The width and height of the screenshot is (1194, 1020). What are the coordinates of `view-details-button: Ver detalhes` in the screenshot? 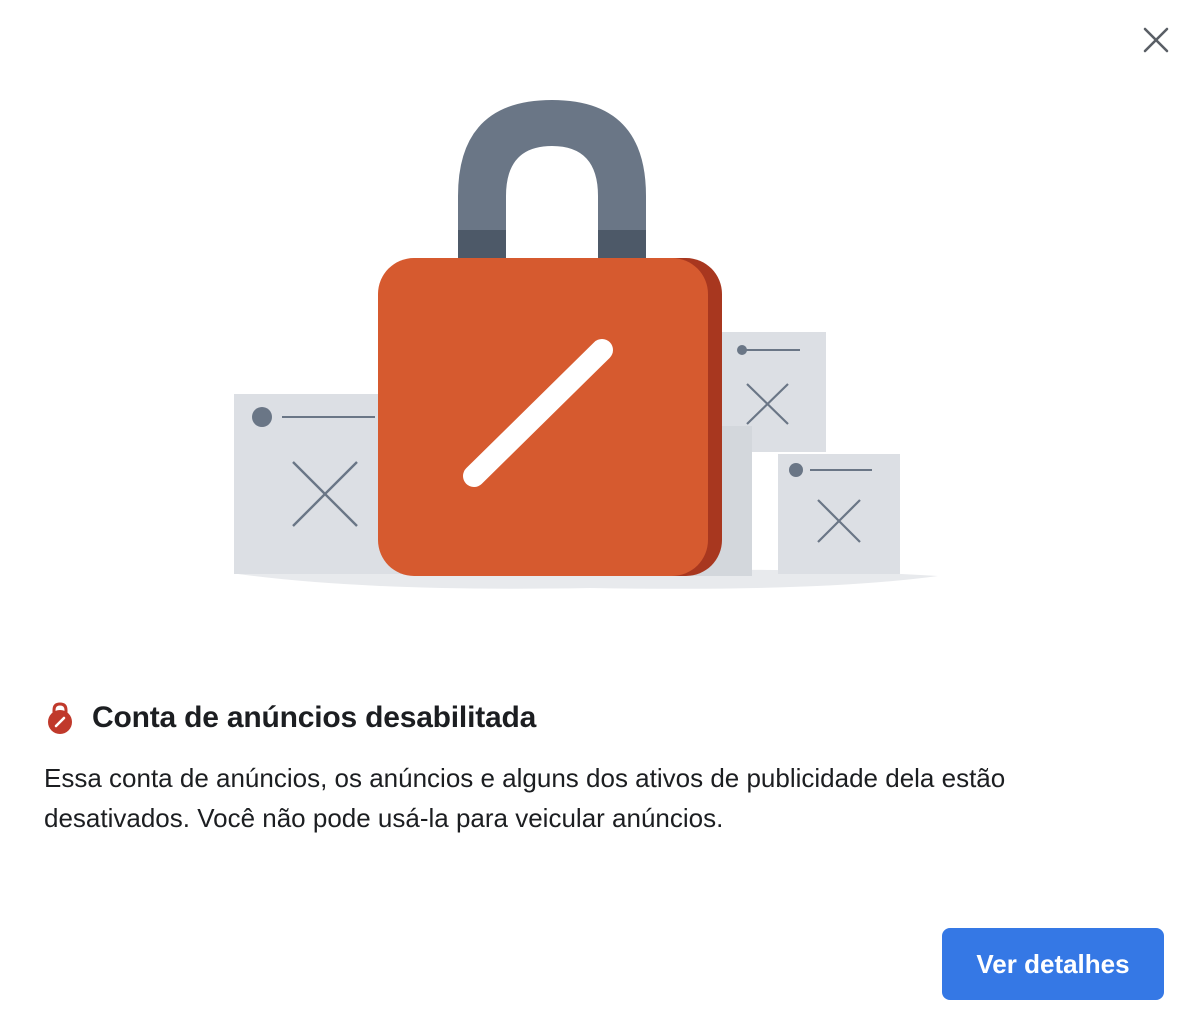 It's located at (1053, 964).